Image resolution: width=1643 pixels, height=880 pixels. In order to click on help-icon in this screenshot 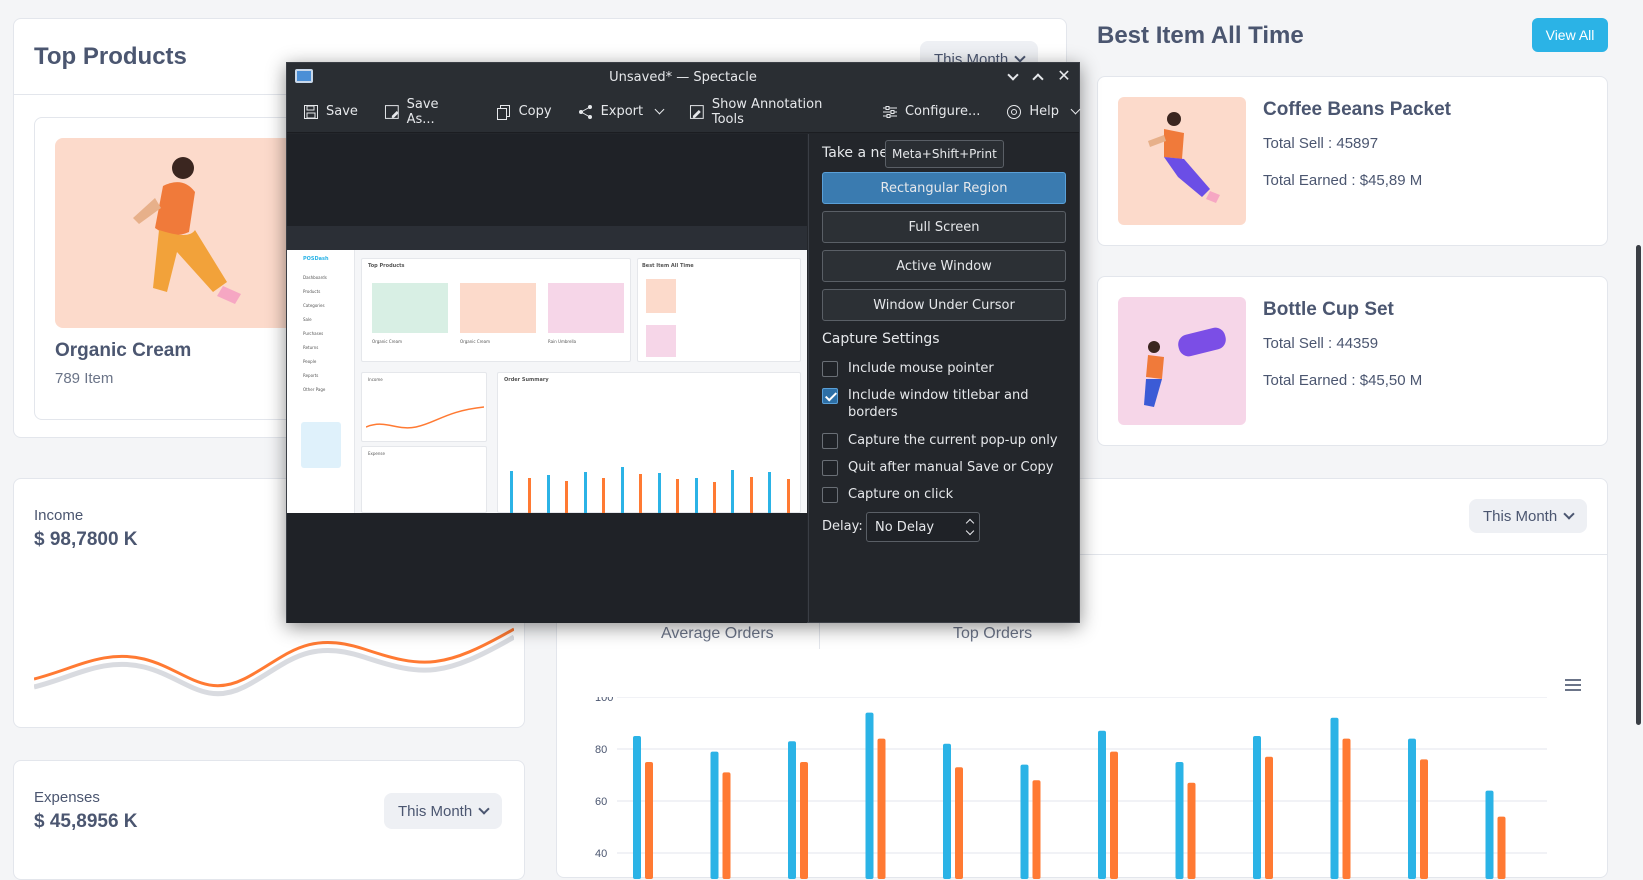, I will do `click(1014, 111)`.